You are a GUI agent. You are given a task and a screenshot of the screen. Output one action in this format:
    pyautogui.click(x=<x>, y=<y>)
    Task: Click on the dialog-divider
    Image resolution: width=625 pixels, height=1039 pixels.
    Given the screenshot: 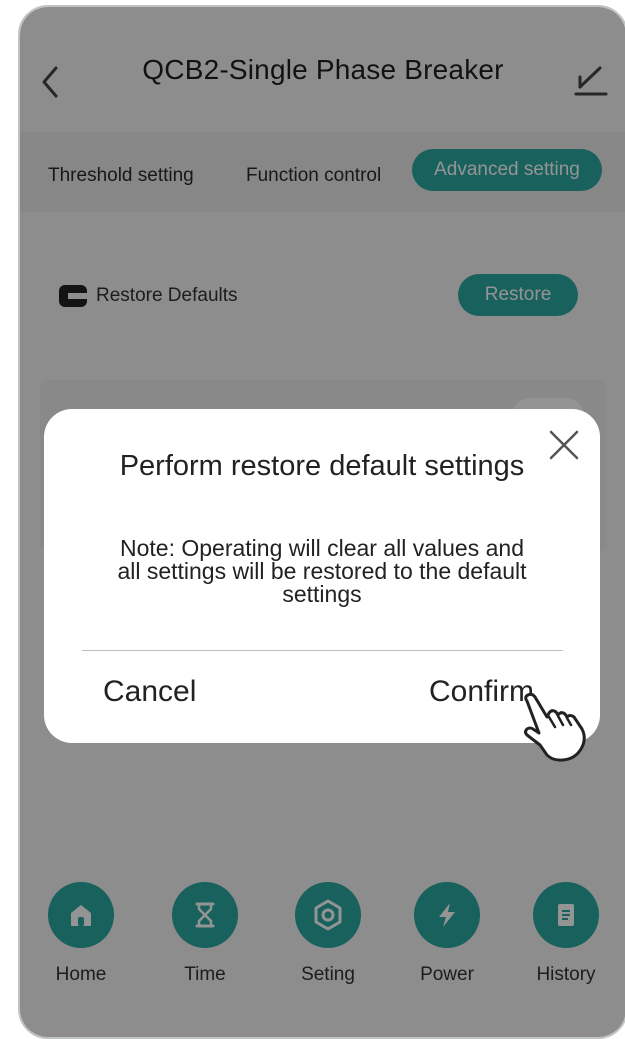 What is the action you would take?
    pyautogui.click(x=322, y=650)
    